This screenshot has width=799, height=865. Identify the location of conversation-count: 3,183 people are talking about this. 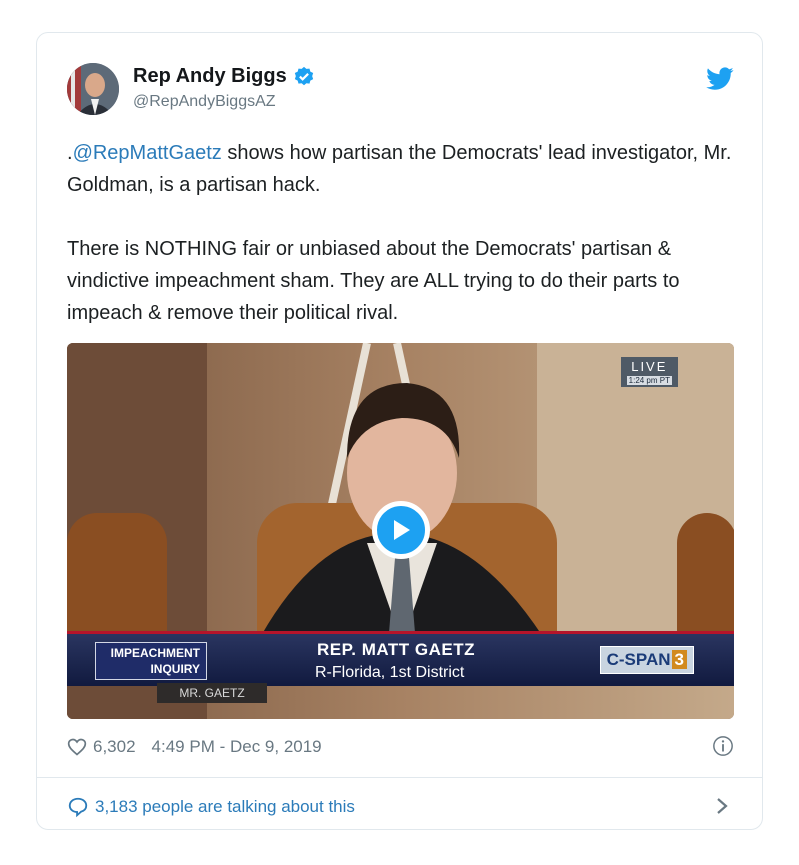
(225, 807).